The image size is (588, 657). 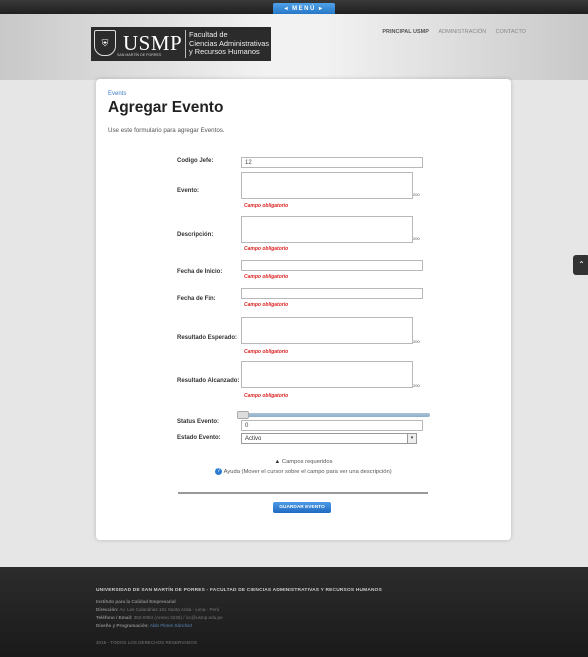 I want to click on descripcion-label: Descripción:, so click(x=195, y=235).